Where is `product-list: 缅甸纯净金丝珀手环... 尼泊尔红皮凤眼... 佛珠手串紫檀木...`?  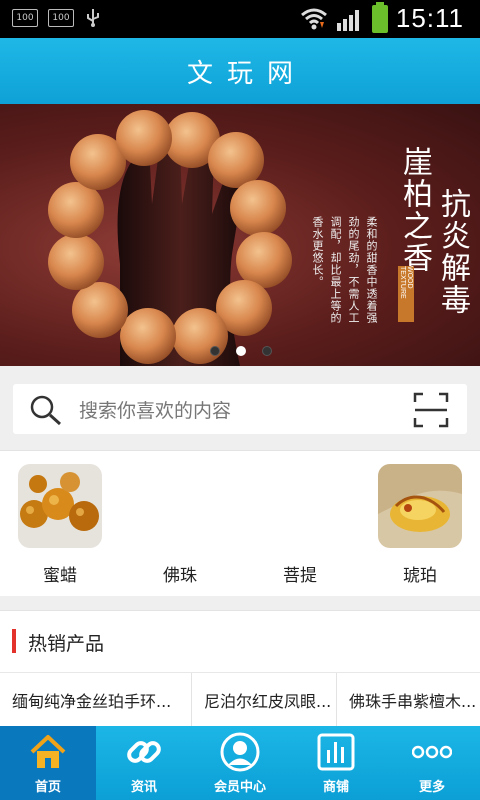
product-list: 缅甸纯净金丝珀手环... 尼泊尔红皮凤眼... 佛珠手串紫檀木... is located at coordinates (240, 700).